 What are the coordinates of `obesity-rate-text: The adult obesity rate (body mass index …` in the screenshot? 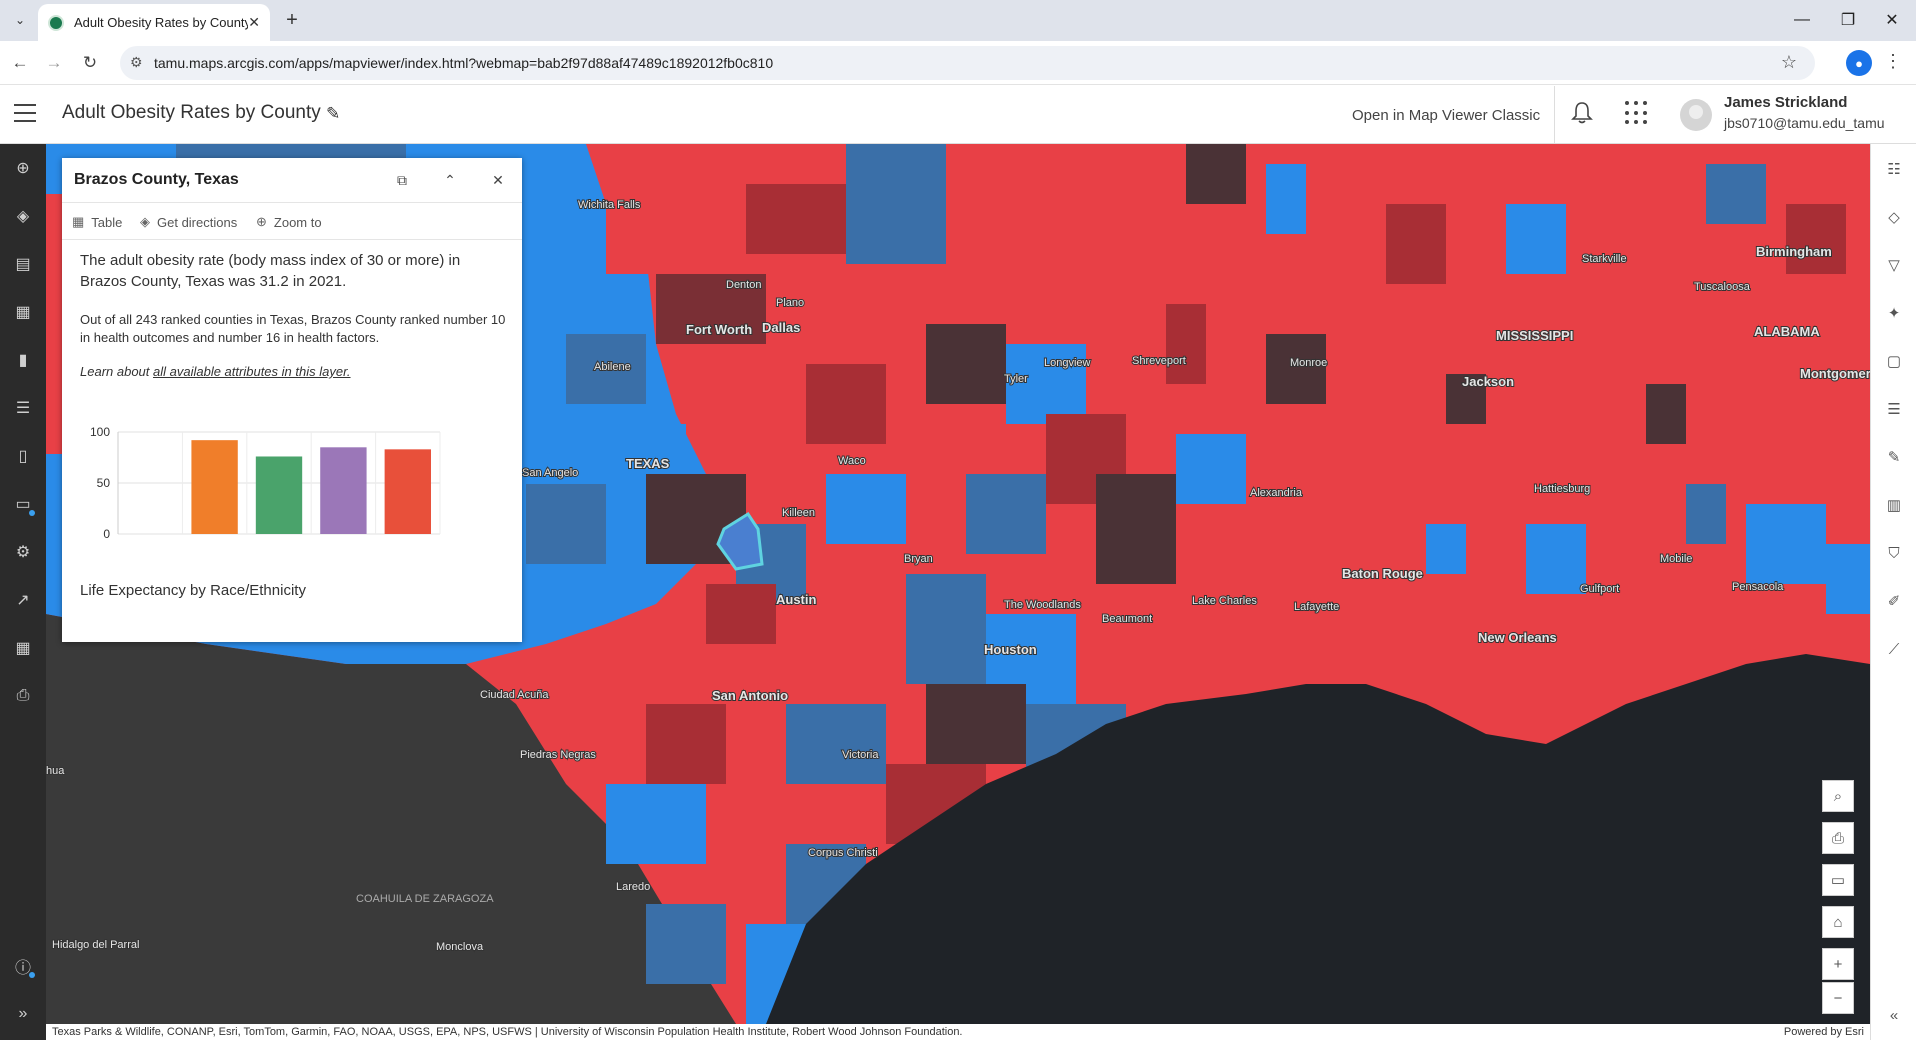 It's located at (270, 271).